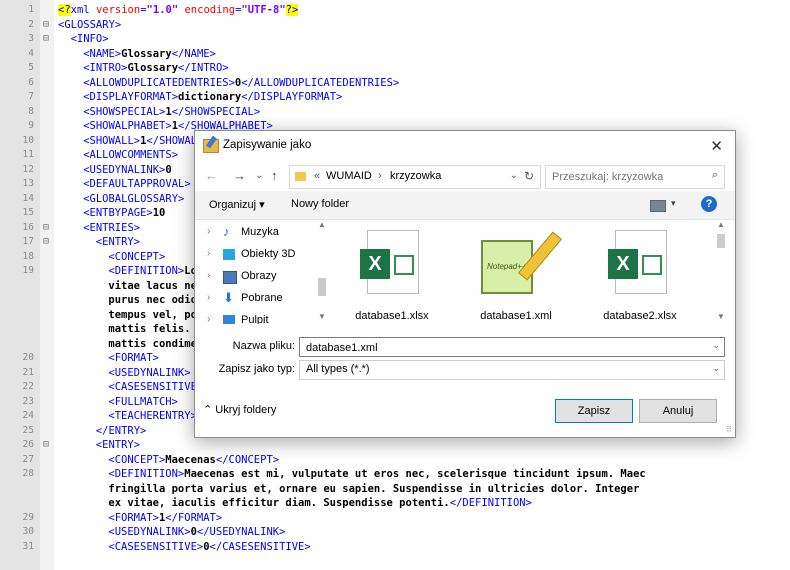 The image size is (790, 570). Describe the element at coordinates (178, 10) in the screenshot. I see `code-text: <?xml version="1.0" encoding="UTF-8"?>` at that location.